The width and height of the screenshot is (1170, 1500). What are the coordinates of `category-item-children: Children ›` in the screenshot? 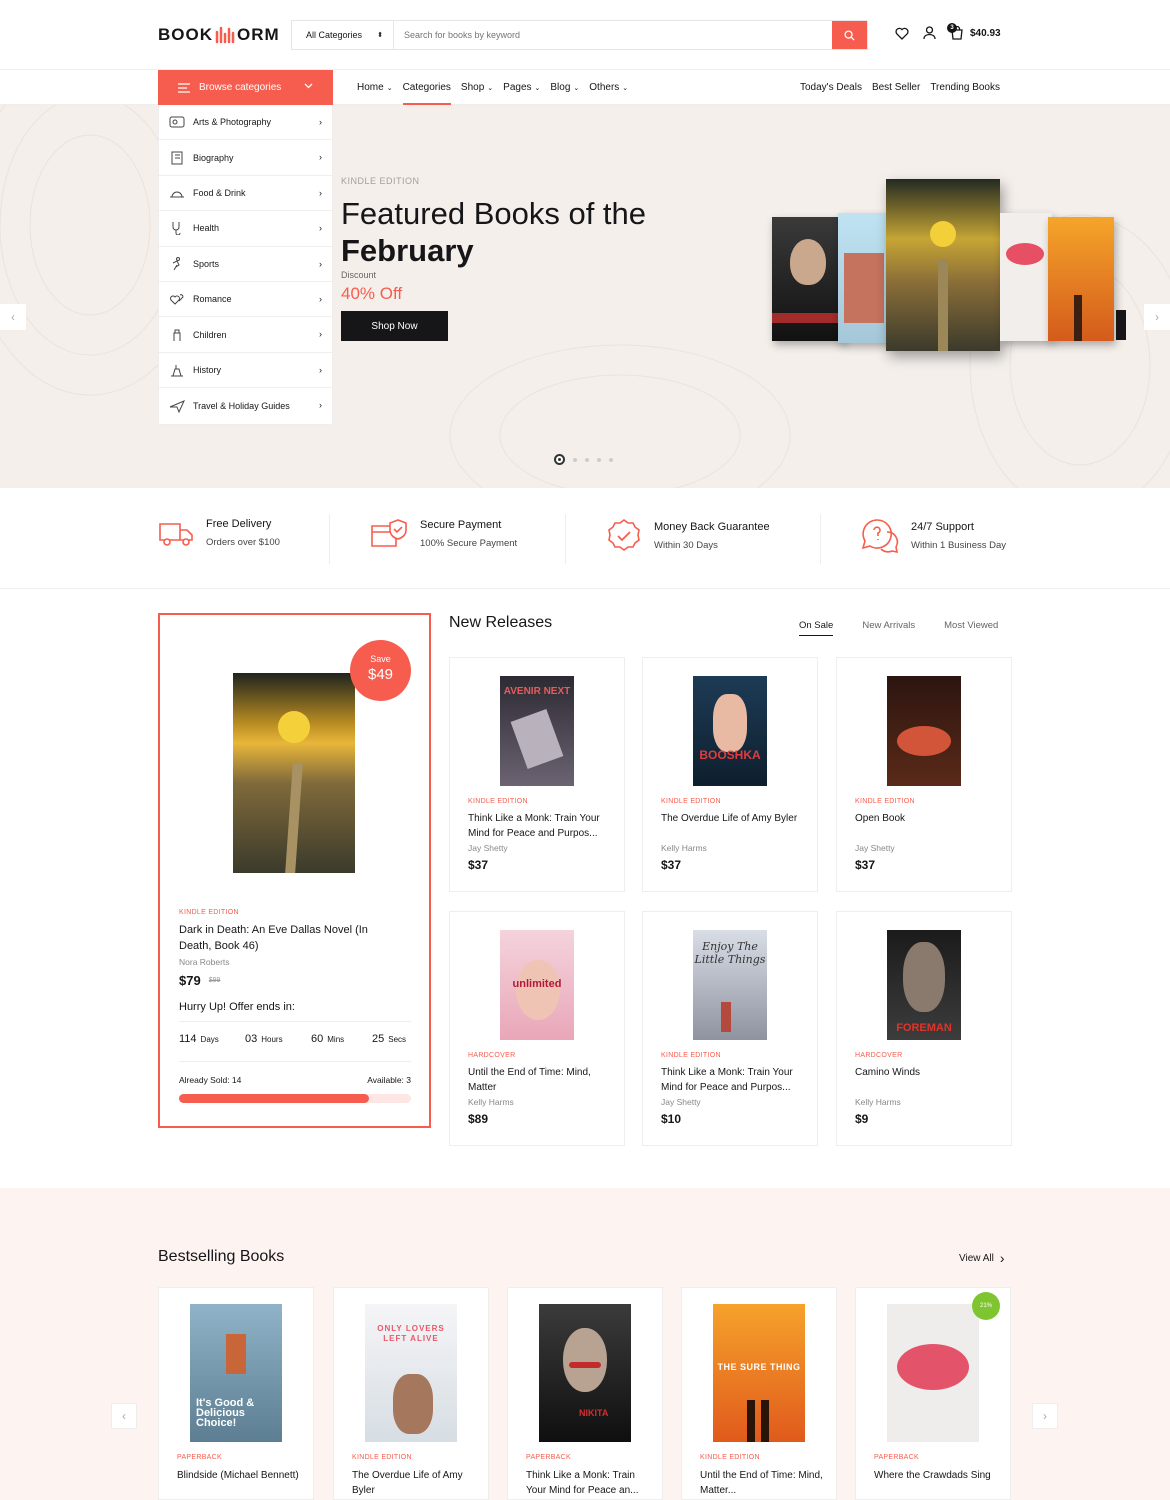 It's located at (245, 335).